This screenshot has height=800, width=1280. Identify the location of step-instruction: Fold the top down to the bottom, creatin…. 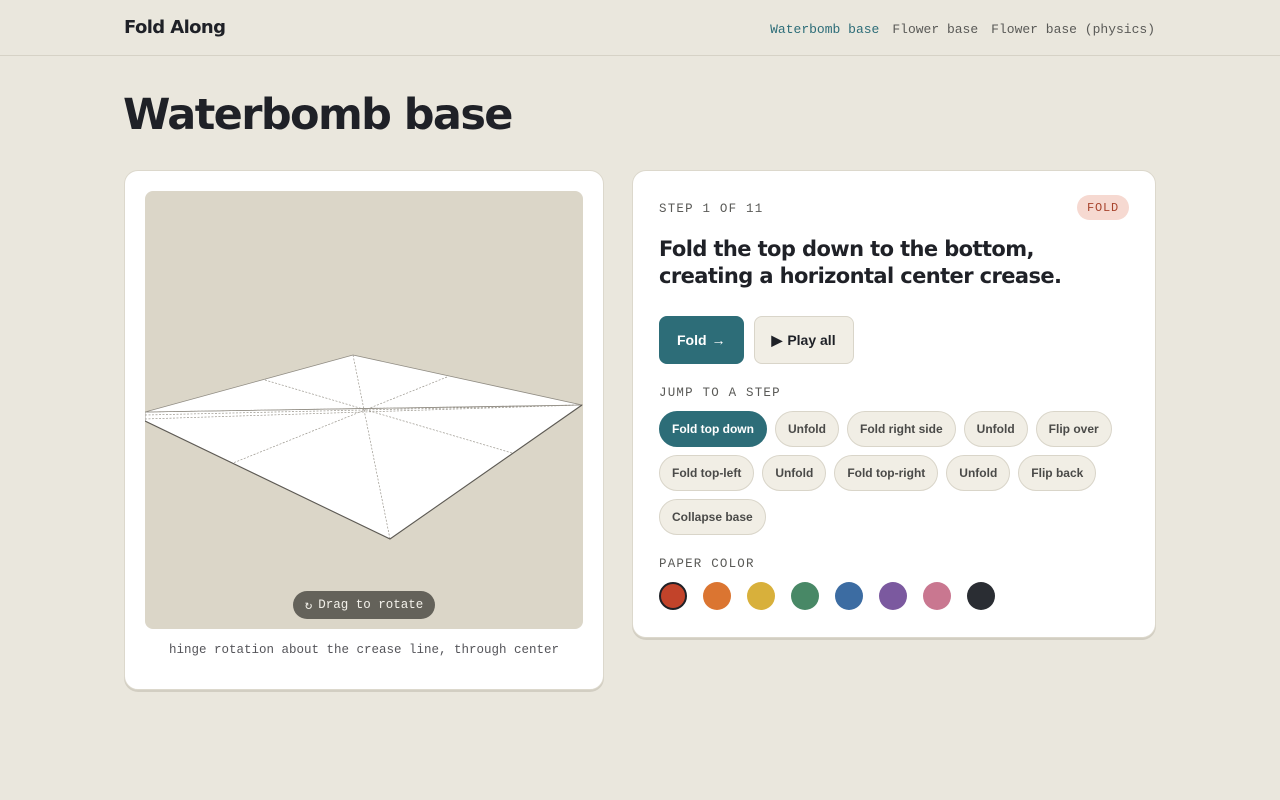
(860, 262).